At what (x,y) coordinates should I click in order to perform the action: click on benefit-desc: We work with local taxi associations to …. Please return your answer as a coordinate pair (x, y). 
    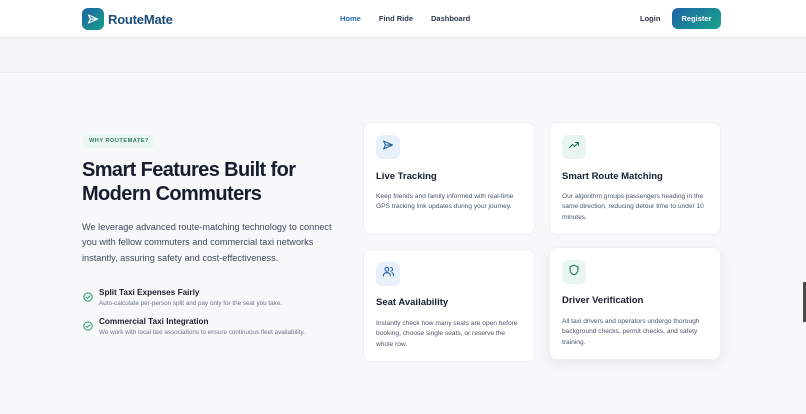
    Looking at the image, I should click on (202, 332).